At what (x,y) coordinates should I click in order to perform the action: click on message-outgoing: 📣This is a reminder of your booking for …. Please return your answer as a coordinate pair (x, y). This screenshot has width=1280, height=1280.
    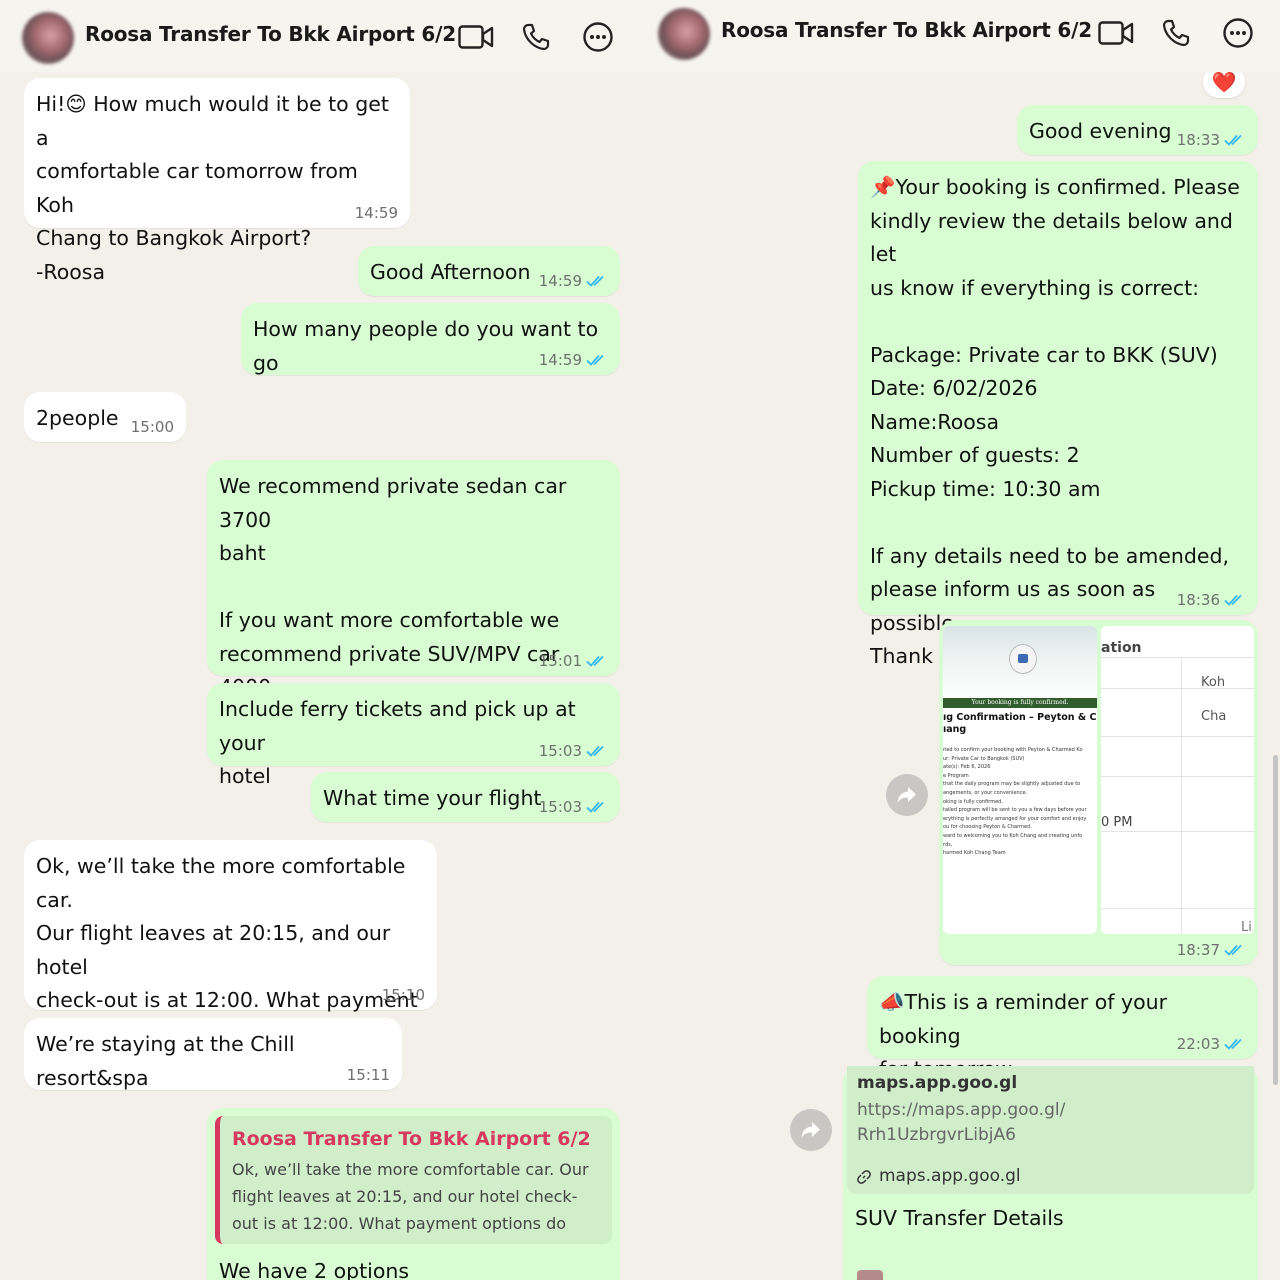
    Looking at the image, I should click on (1062, 1028).